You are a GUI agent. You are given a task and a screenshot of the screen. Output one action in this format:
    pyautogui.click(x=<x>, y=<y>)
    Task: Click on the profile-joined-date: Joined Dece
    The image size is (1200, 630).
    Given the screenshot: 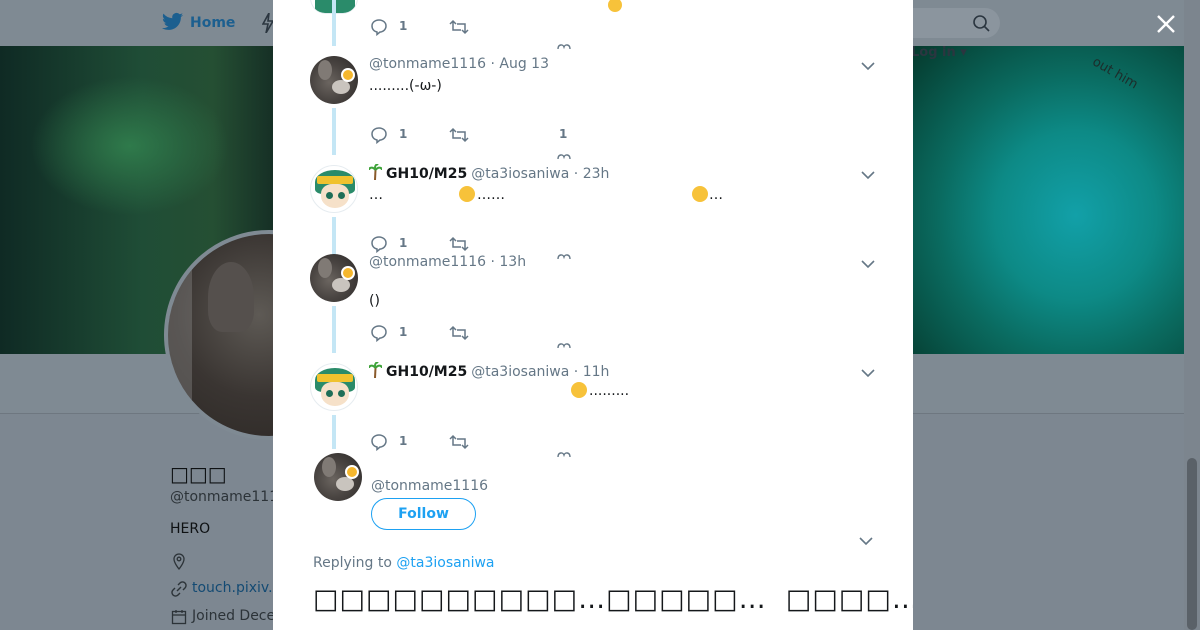 What is the action you would take?
    pyautogui.click(x=234, y=616)
    